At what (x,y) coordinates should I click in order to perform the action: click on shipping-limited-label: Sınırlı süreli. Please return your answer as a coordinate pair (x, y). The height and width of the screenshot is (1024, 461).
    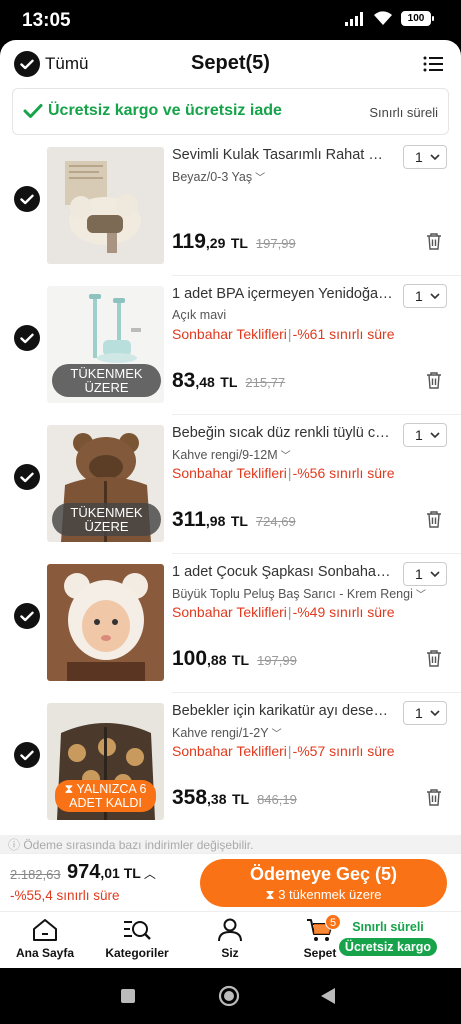
    Looking at the image, I should click on (388, 927).